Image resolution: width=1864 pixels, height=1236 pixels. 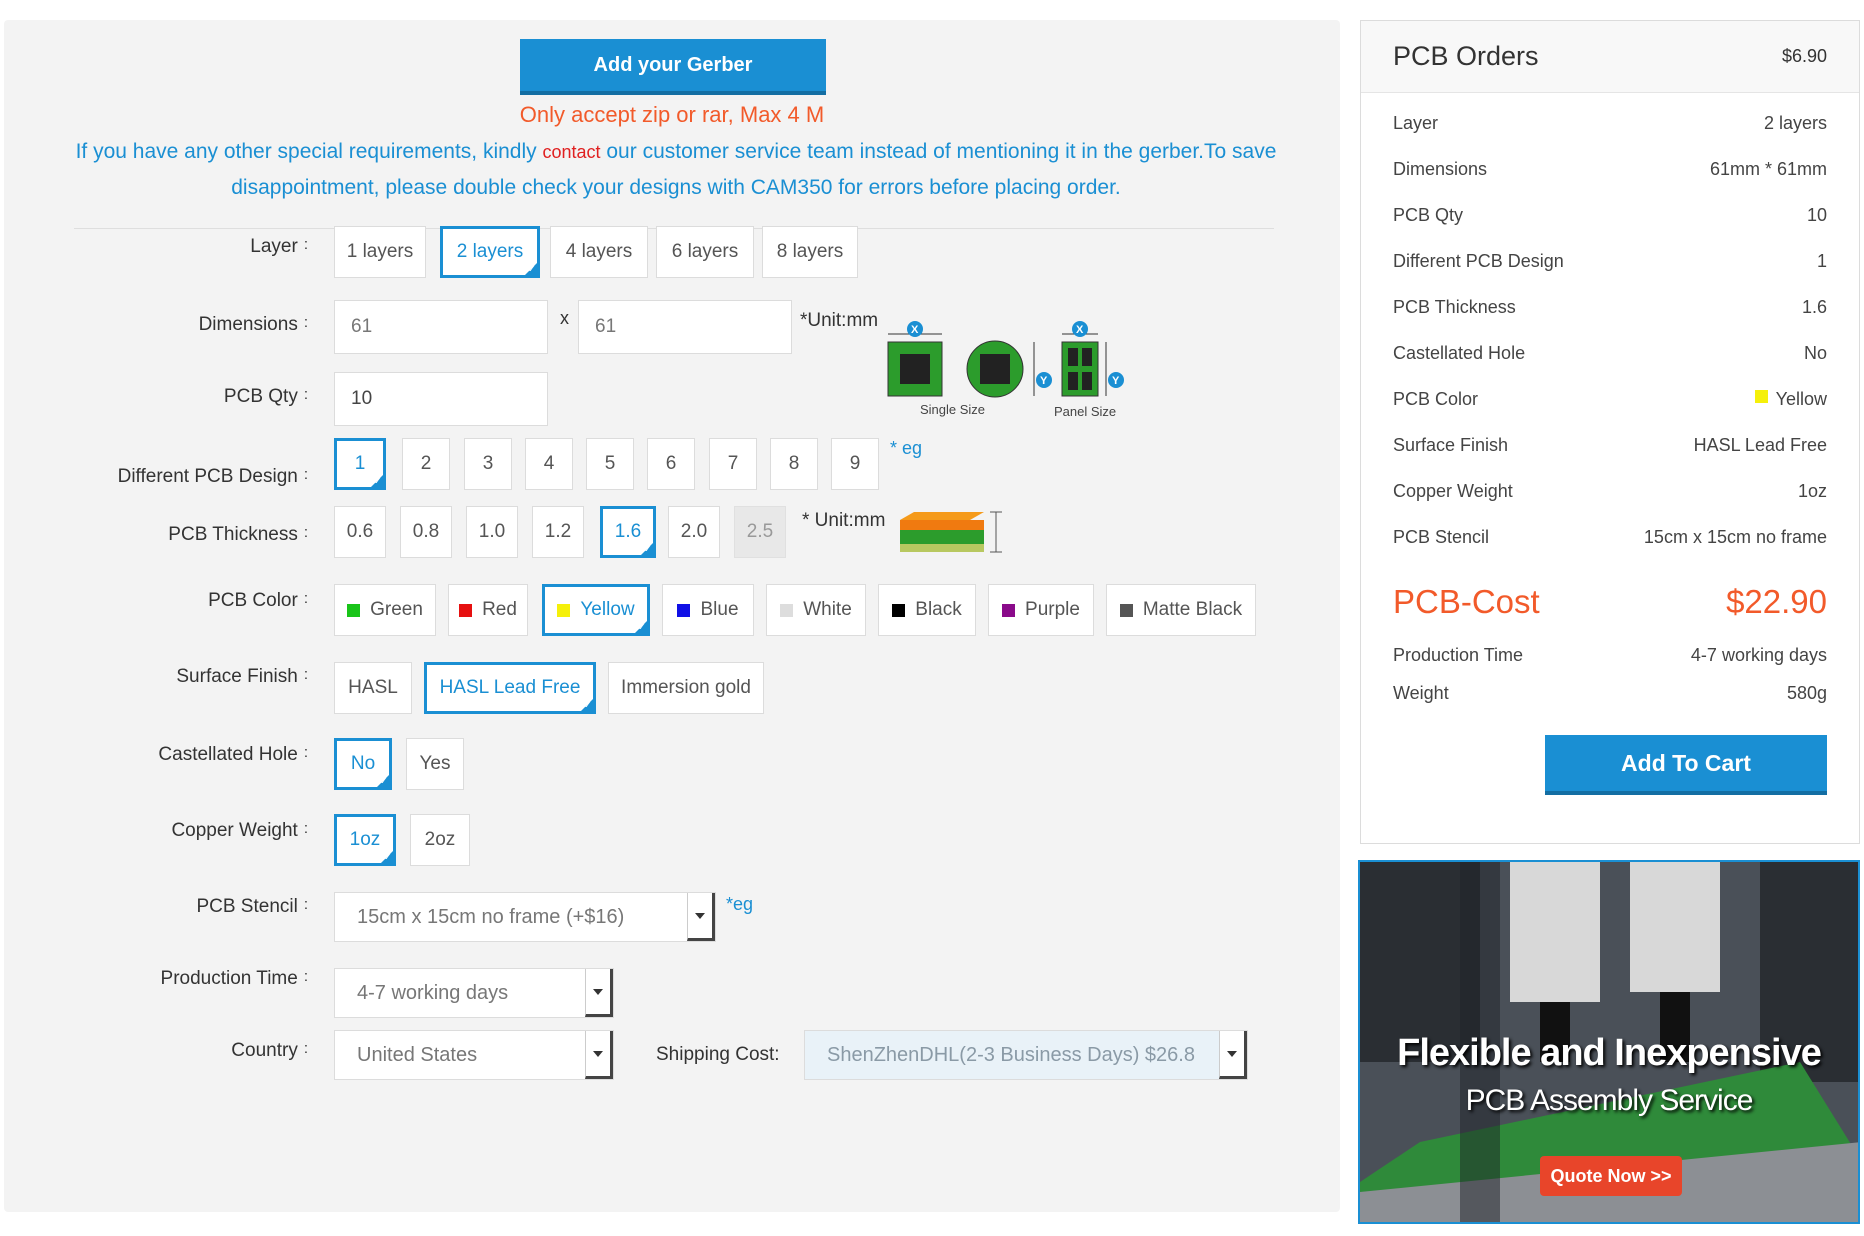 I want to click on summary-row: Layer 2 layers, so click(x=1610, y=123).